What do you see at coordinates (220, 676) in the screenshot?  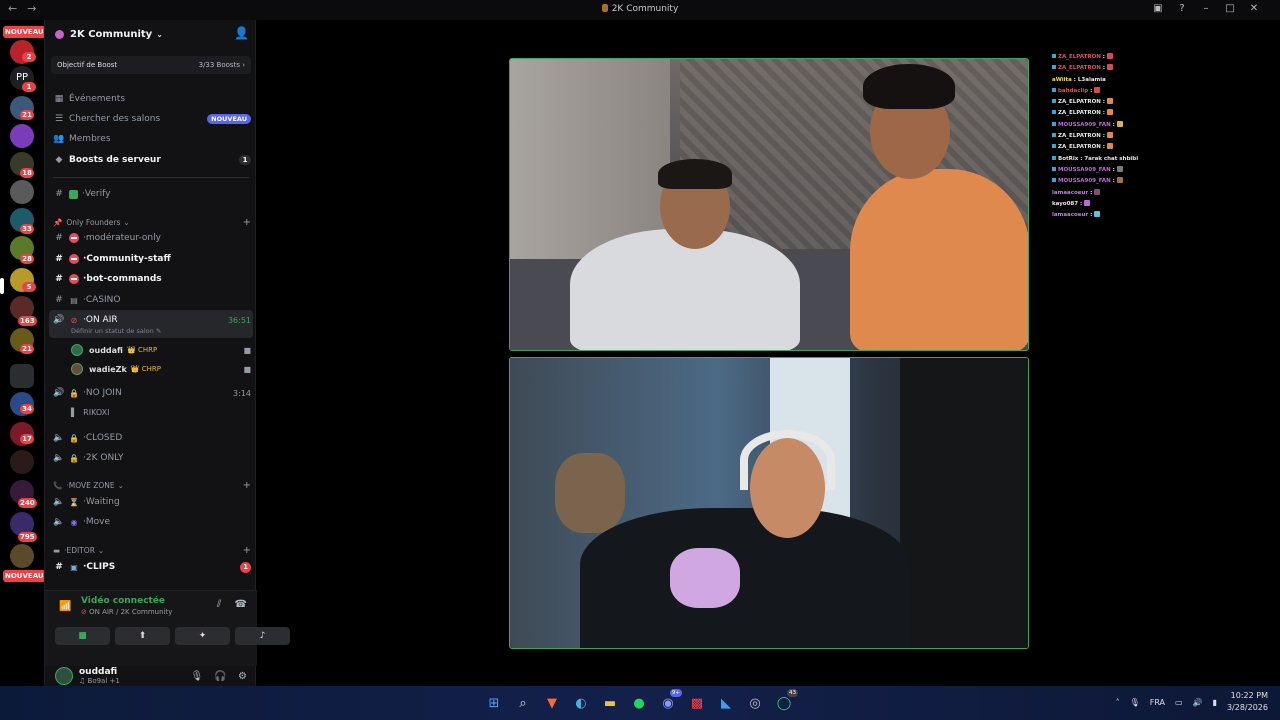 I see `headphones-icon: 🎧` at bounding box center [220, 676].